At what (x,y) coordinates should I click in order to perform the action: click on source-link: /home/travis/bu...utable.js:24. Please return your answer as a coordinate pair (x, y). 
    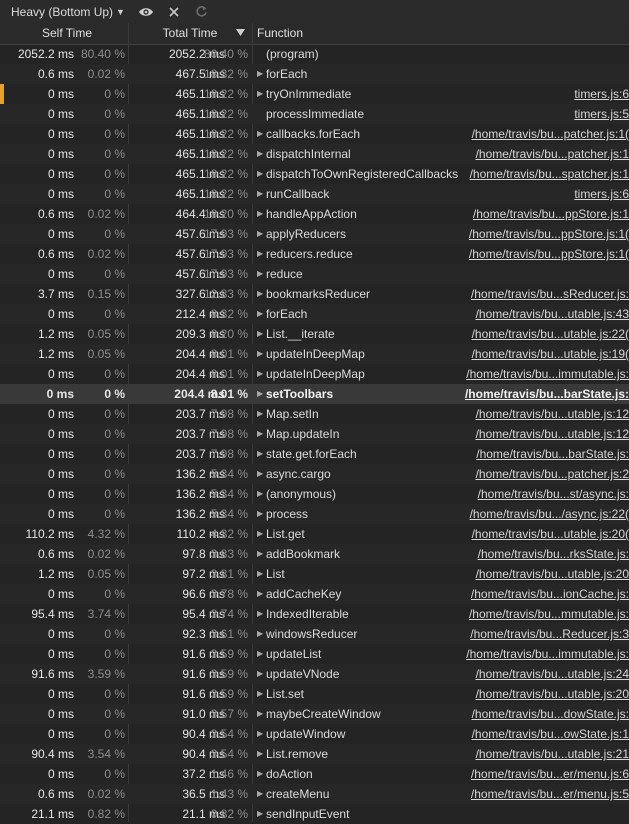
    Looking at the image, I should click on (534, 674).